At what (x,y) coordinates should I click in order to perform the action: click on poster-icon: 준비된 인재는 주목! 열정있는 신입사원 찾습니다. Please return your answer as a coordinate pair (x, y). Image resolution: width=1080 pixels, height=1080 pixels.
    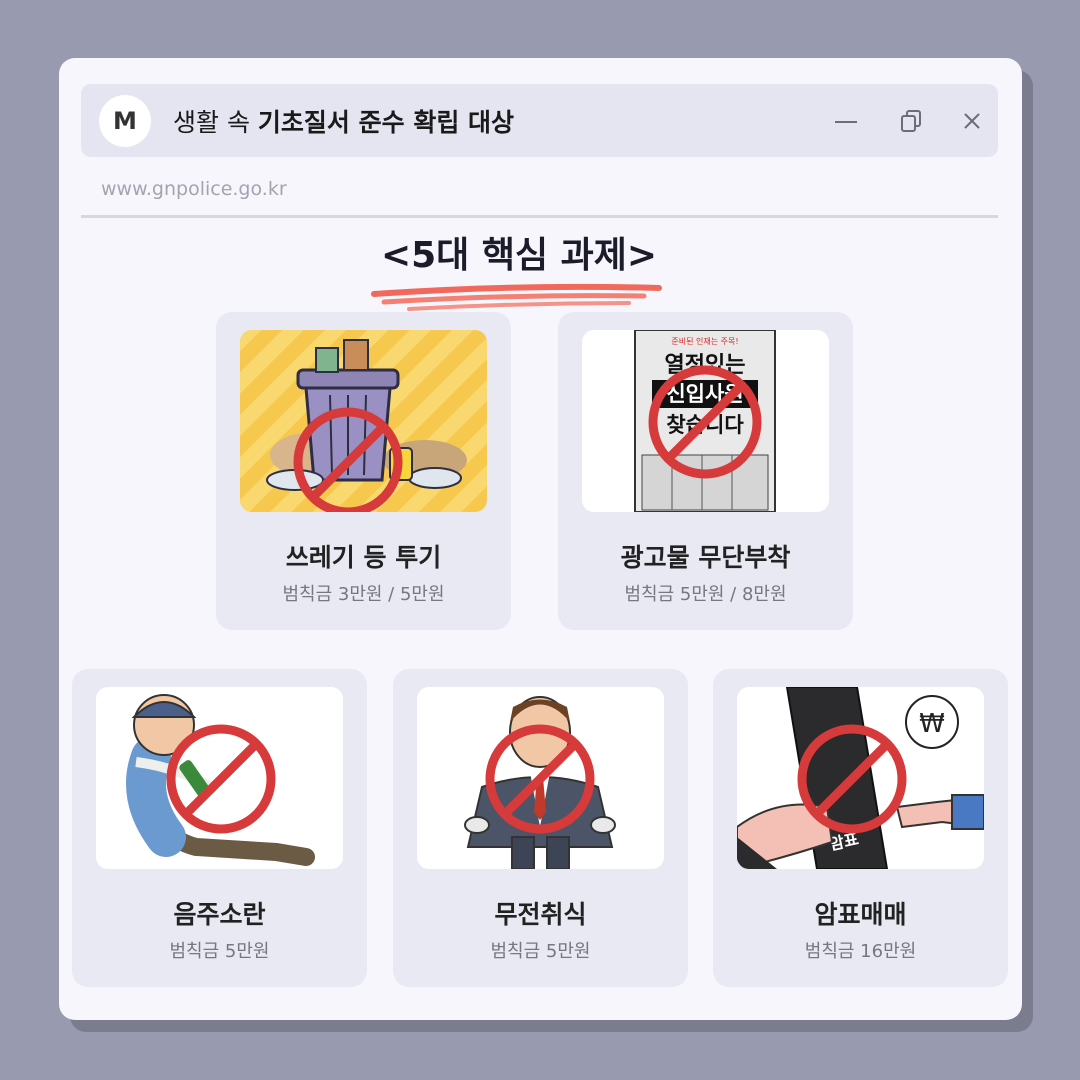
    Looking at the image, I should click on (705, 421).